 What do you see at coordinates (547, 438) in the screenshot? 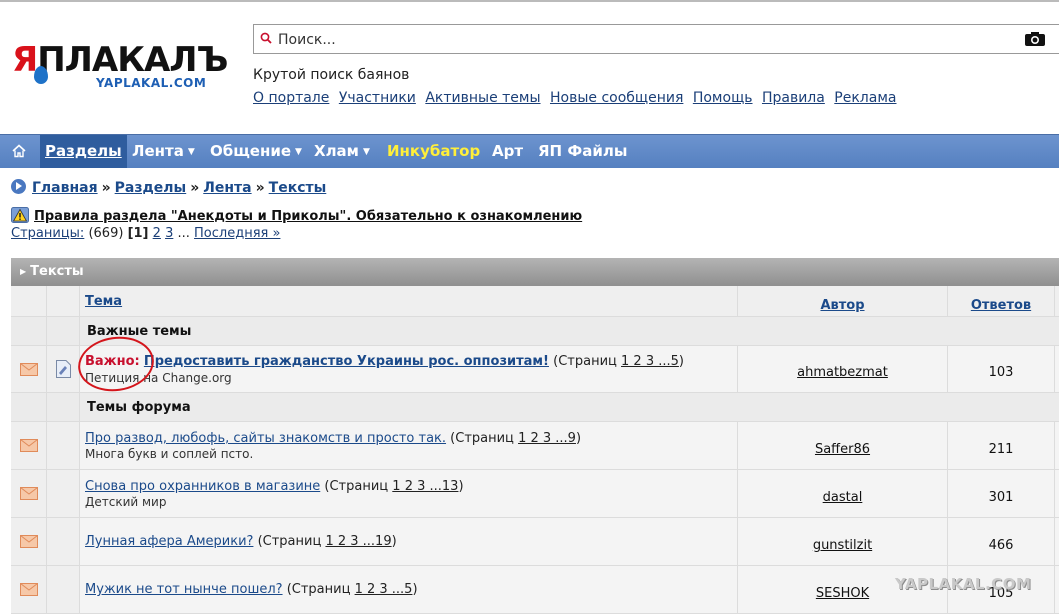
I see `topic-pages-links: 1 2 3 ...9` at bounding box center [547, 438].